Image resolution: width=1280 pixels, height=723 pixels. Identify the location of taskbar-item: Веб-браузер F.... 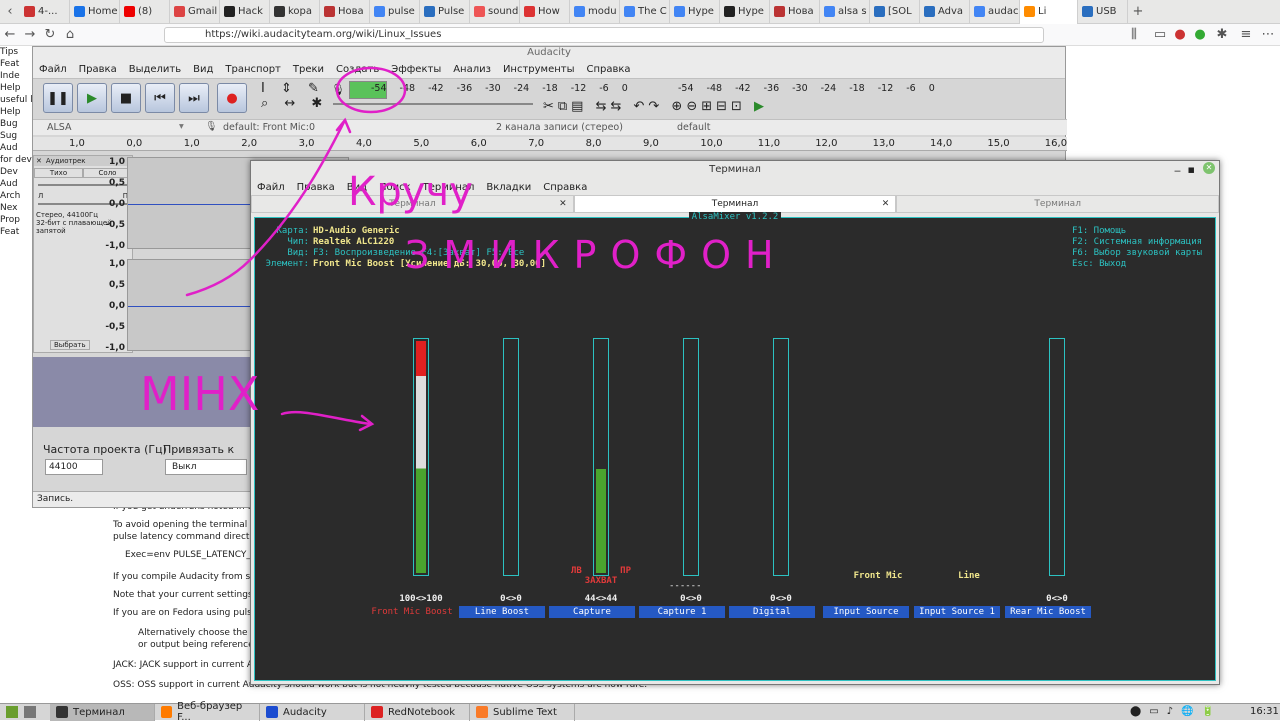
(207, 712).